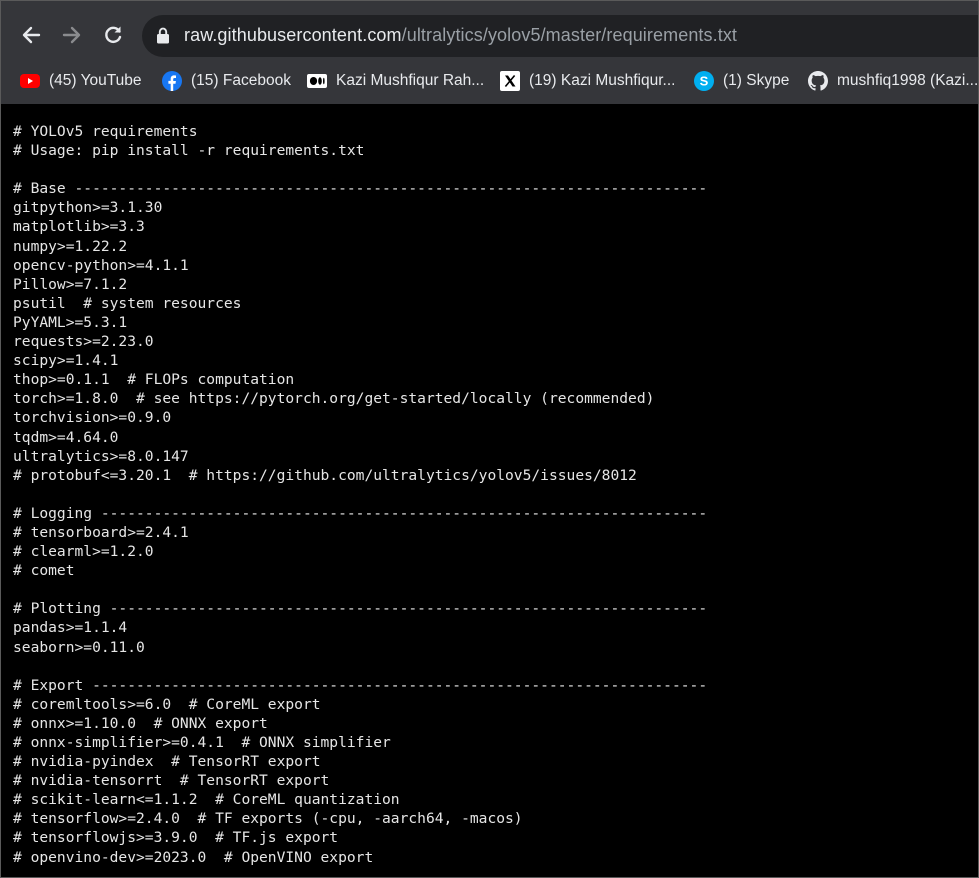  I want to click on back-button, so click(31, 35).